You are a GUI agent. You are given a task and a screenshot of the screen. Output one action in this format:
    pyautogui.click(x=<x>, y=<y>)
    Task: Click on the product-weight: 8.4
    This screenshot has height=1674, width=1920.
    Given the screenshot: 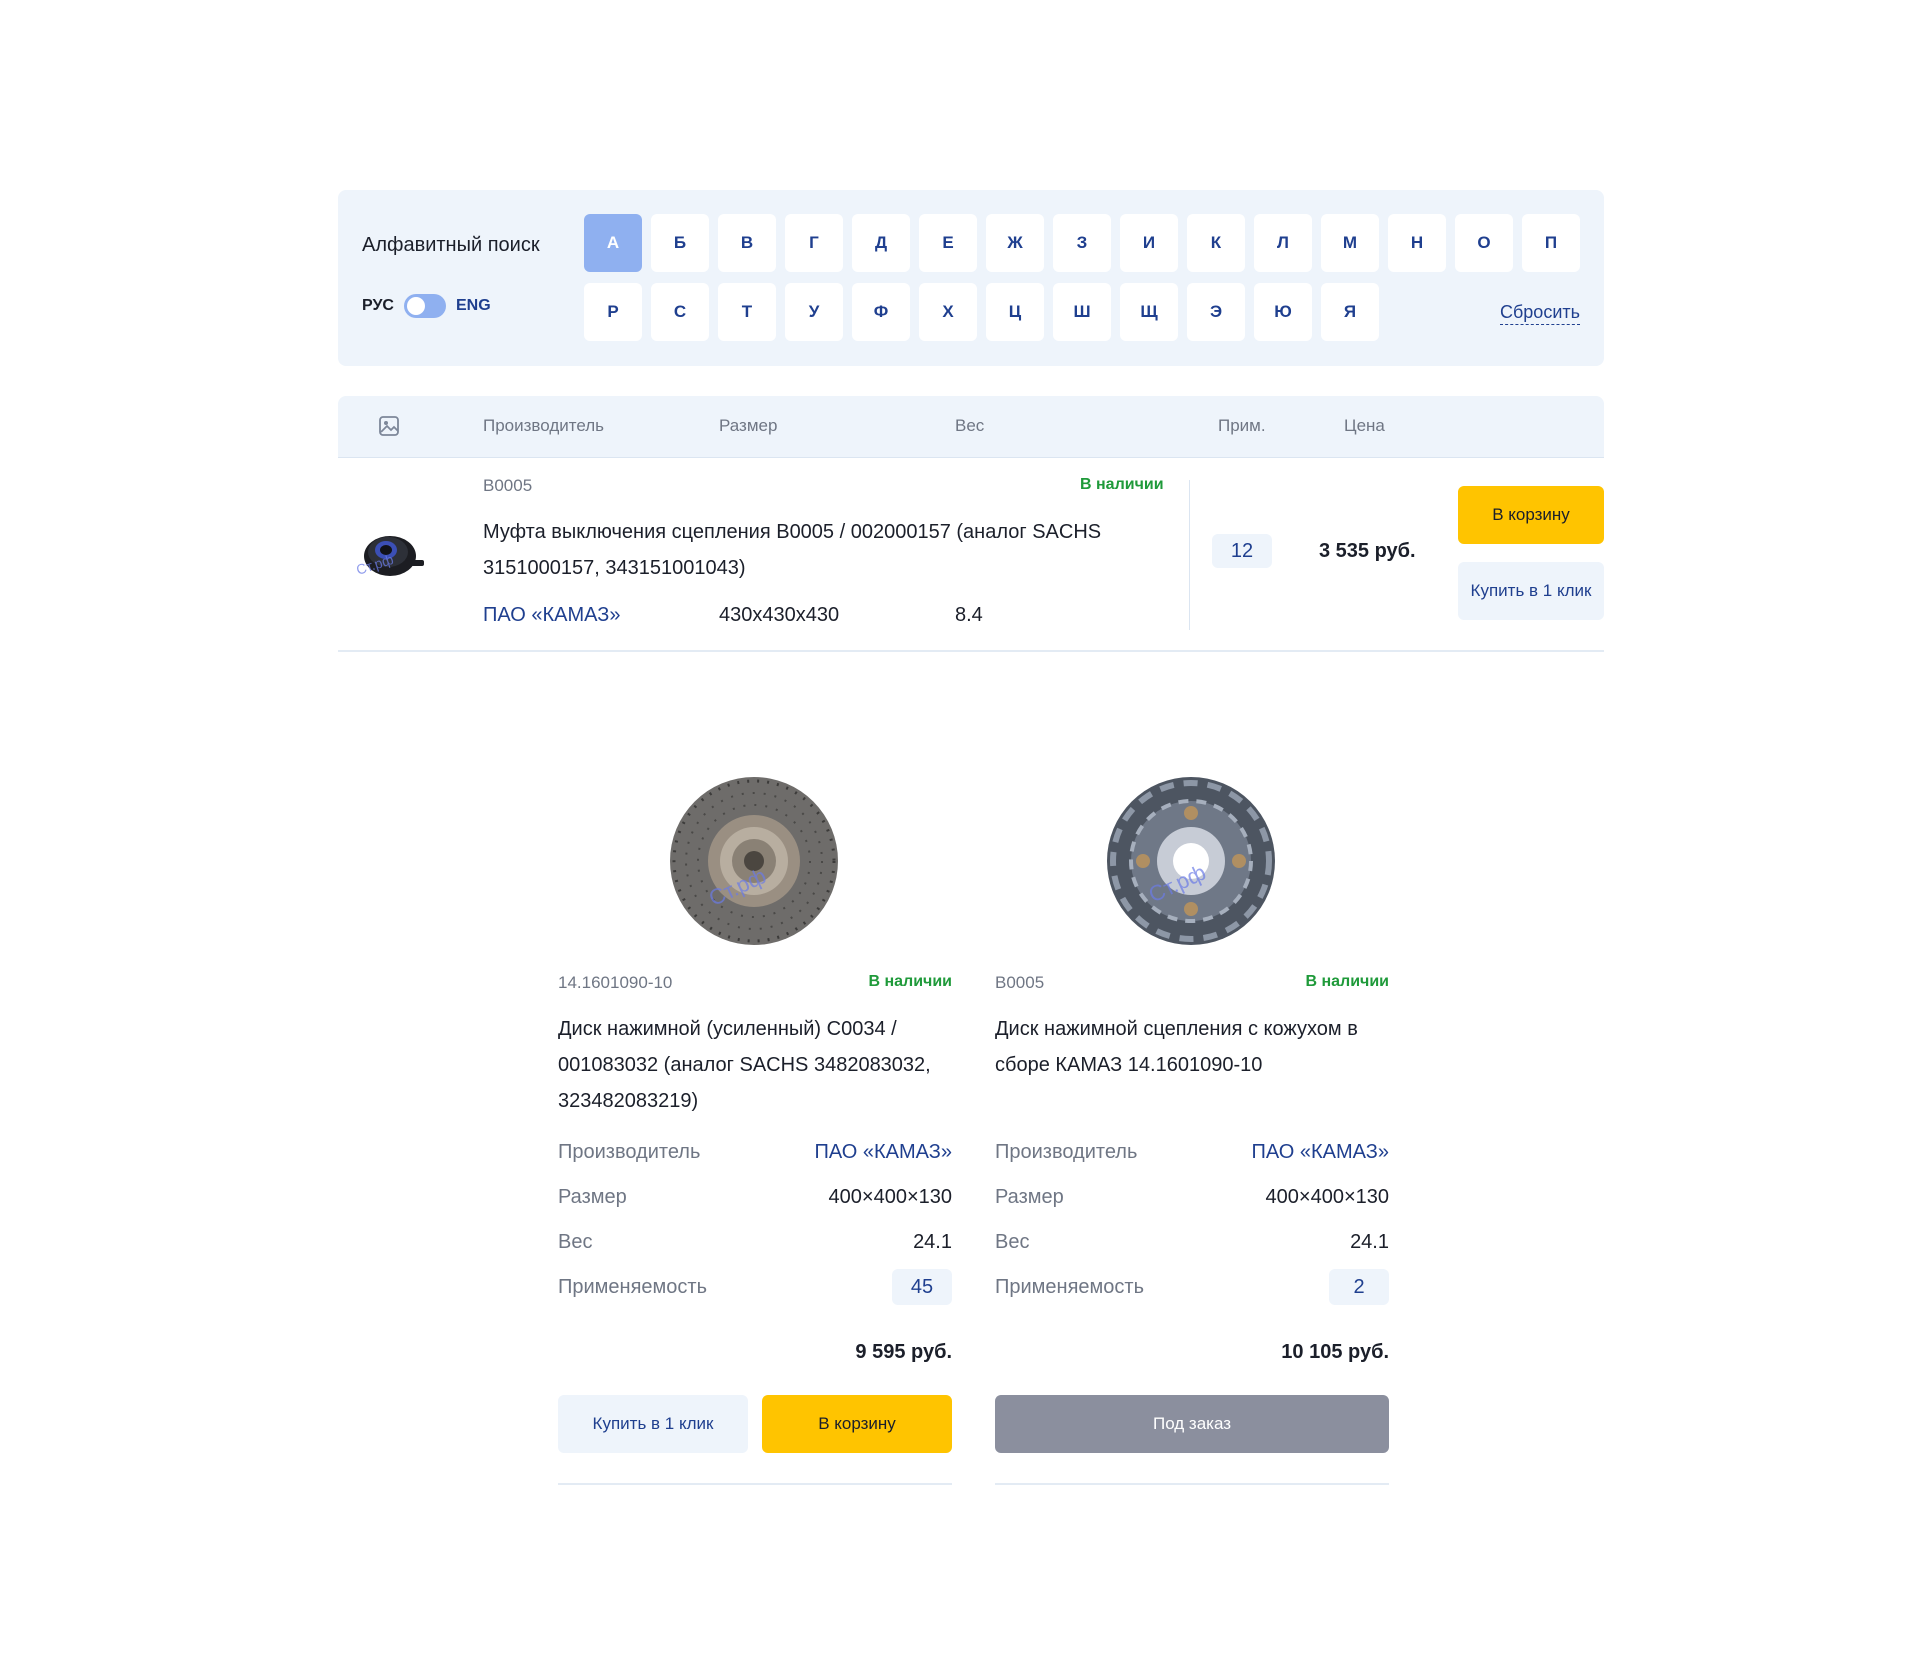 What is the action you would take?
    pyautogui.click(x=969, y=615)
    